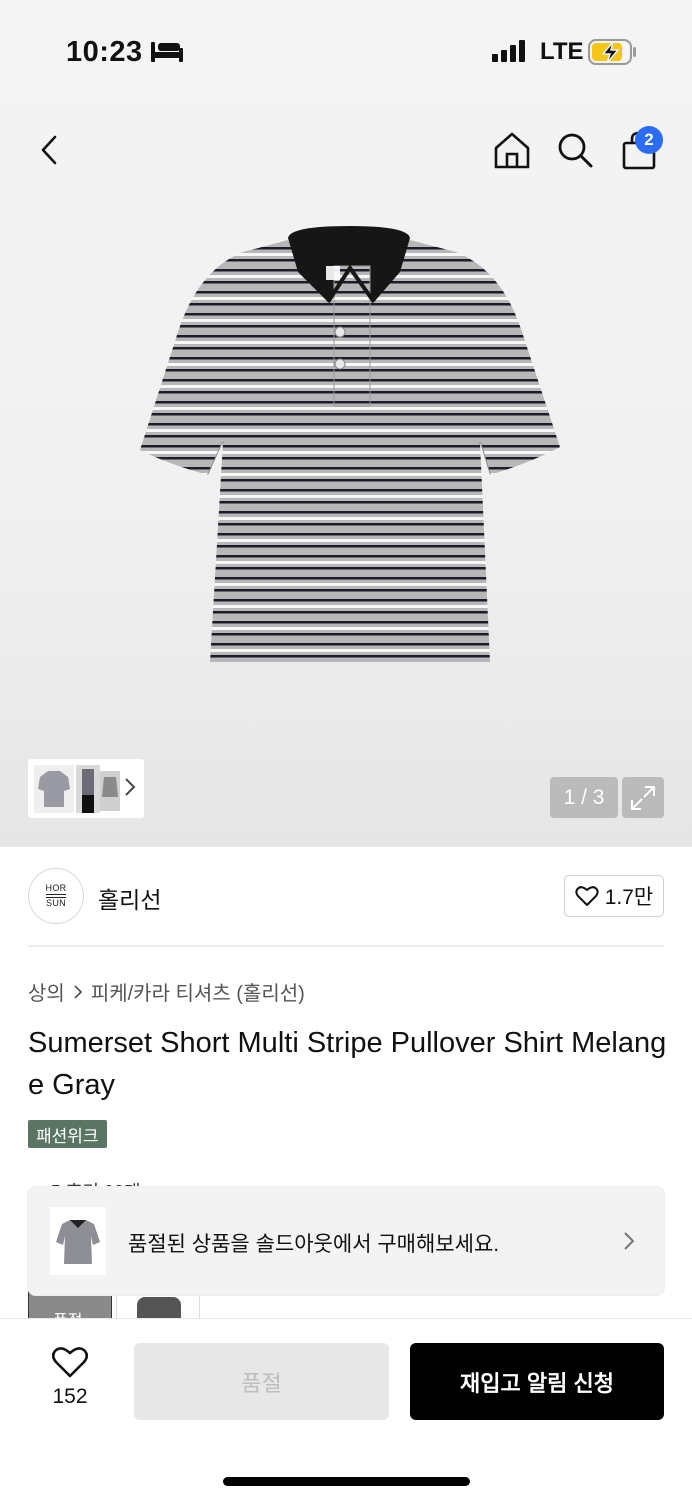 Image resolution: width=692 pixels, height=1500 pixels. I want to click on divider, so click(346, 946).